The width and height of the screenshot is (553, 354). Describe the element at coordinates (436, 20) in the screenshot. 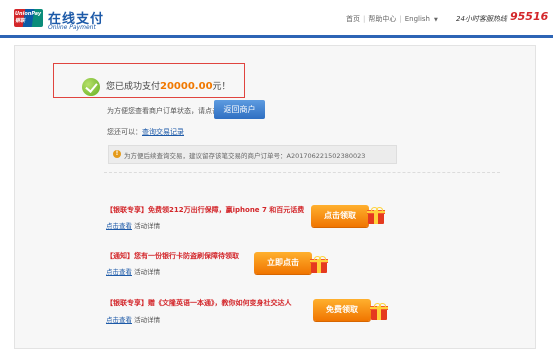

I see `chevron-down-icon: ▼` at that location.